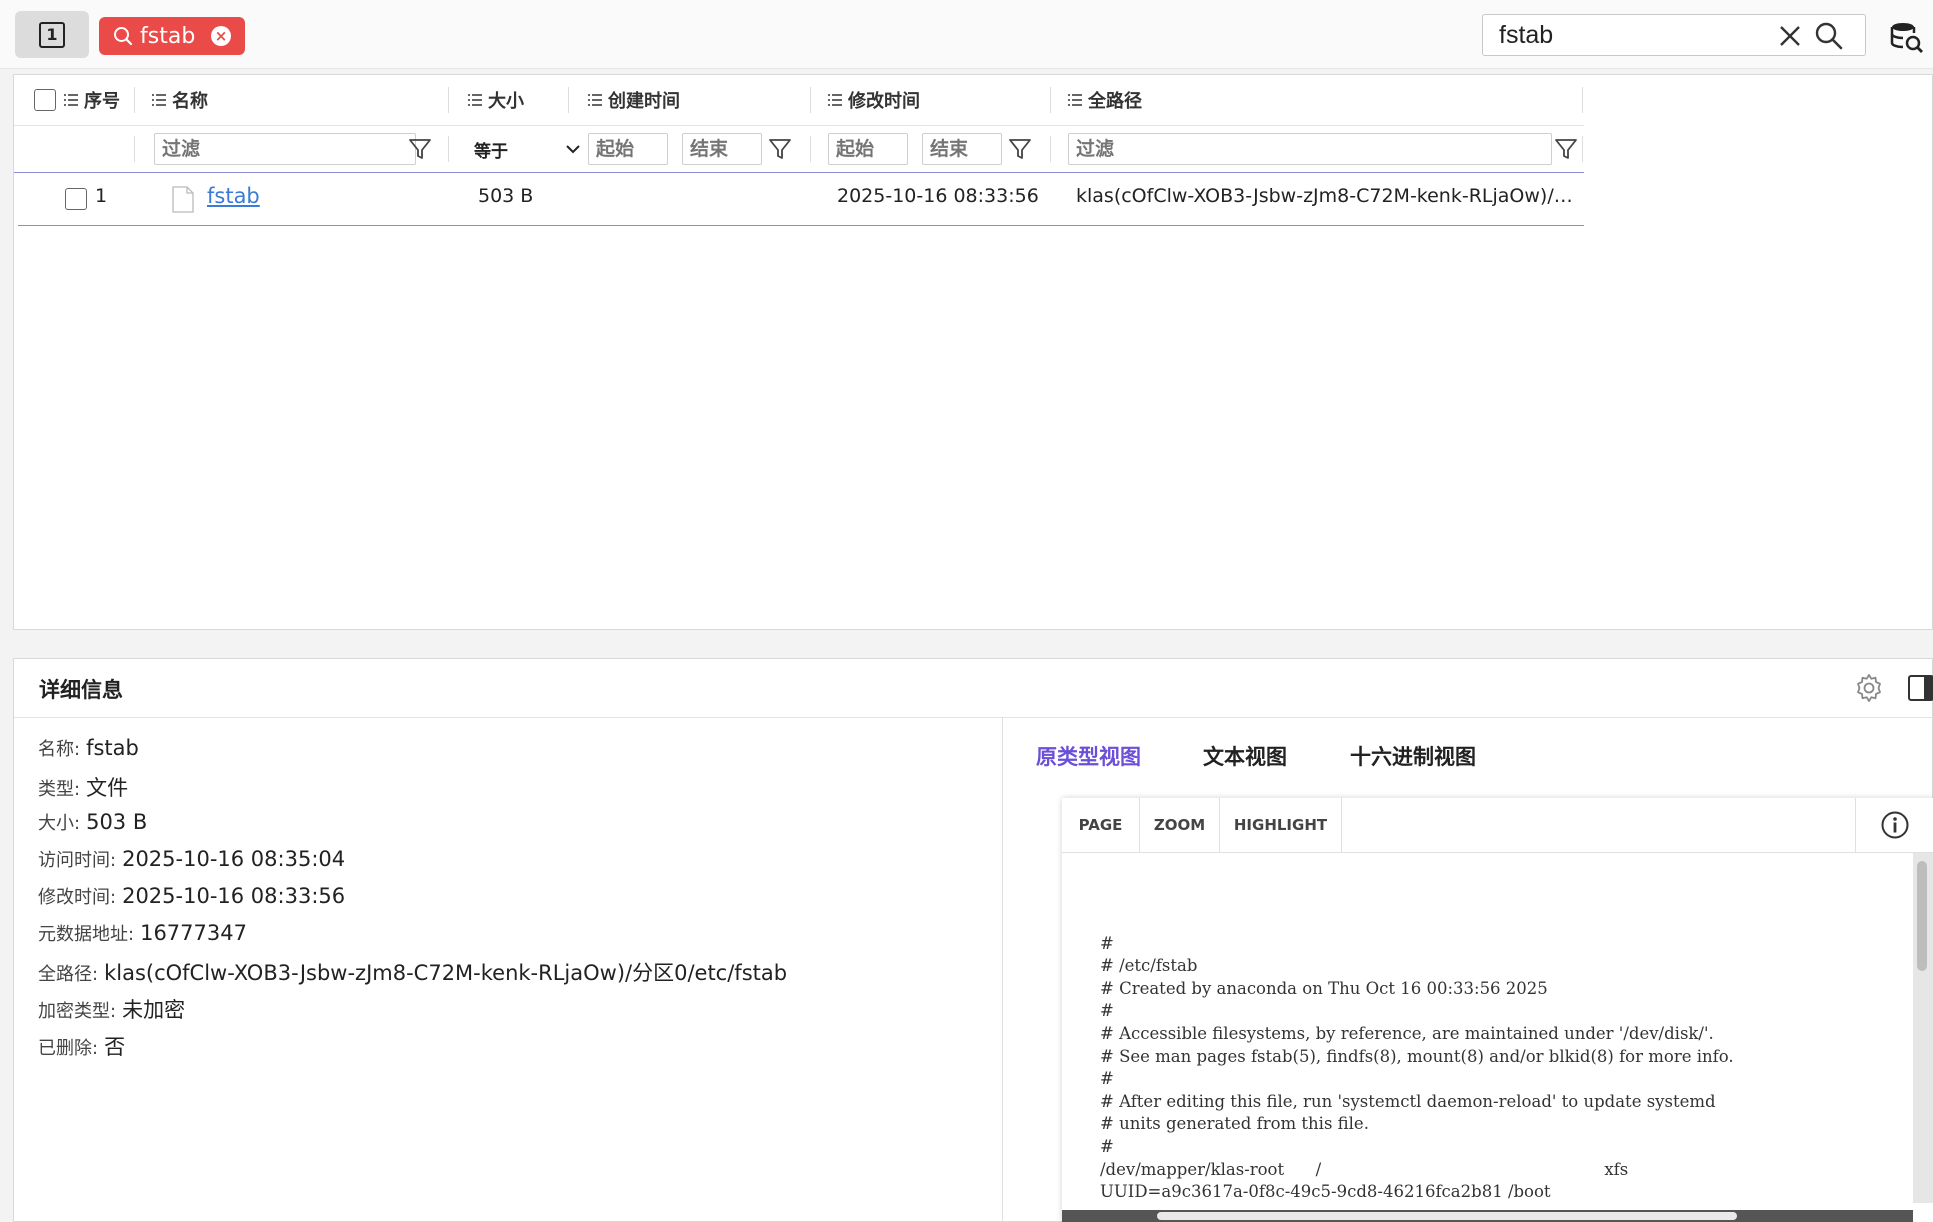 The width and height of the screenshot is (1933, 1222). I want to click on detail-value: 否, so click(115, 1047).